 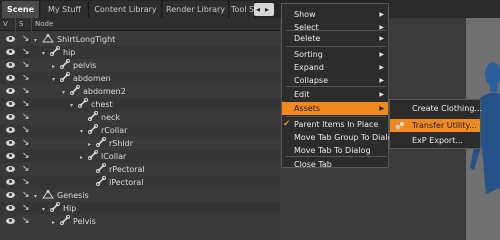 What do you see at coordinates (156, 24) in the screenshot?
I see `column-node: Node` at bounding box center [156, 24].